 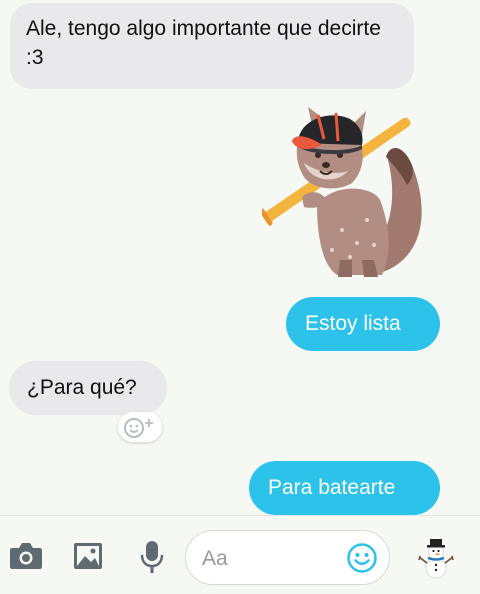 I want to click on outgoing-message: Estoy lista, so click(x=363, y=324).